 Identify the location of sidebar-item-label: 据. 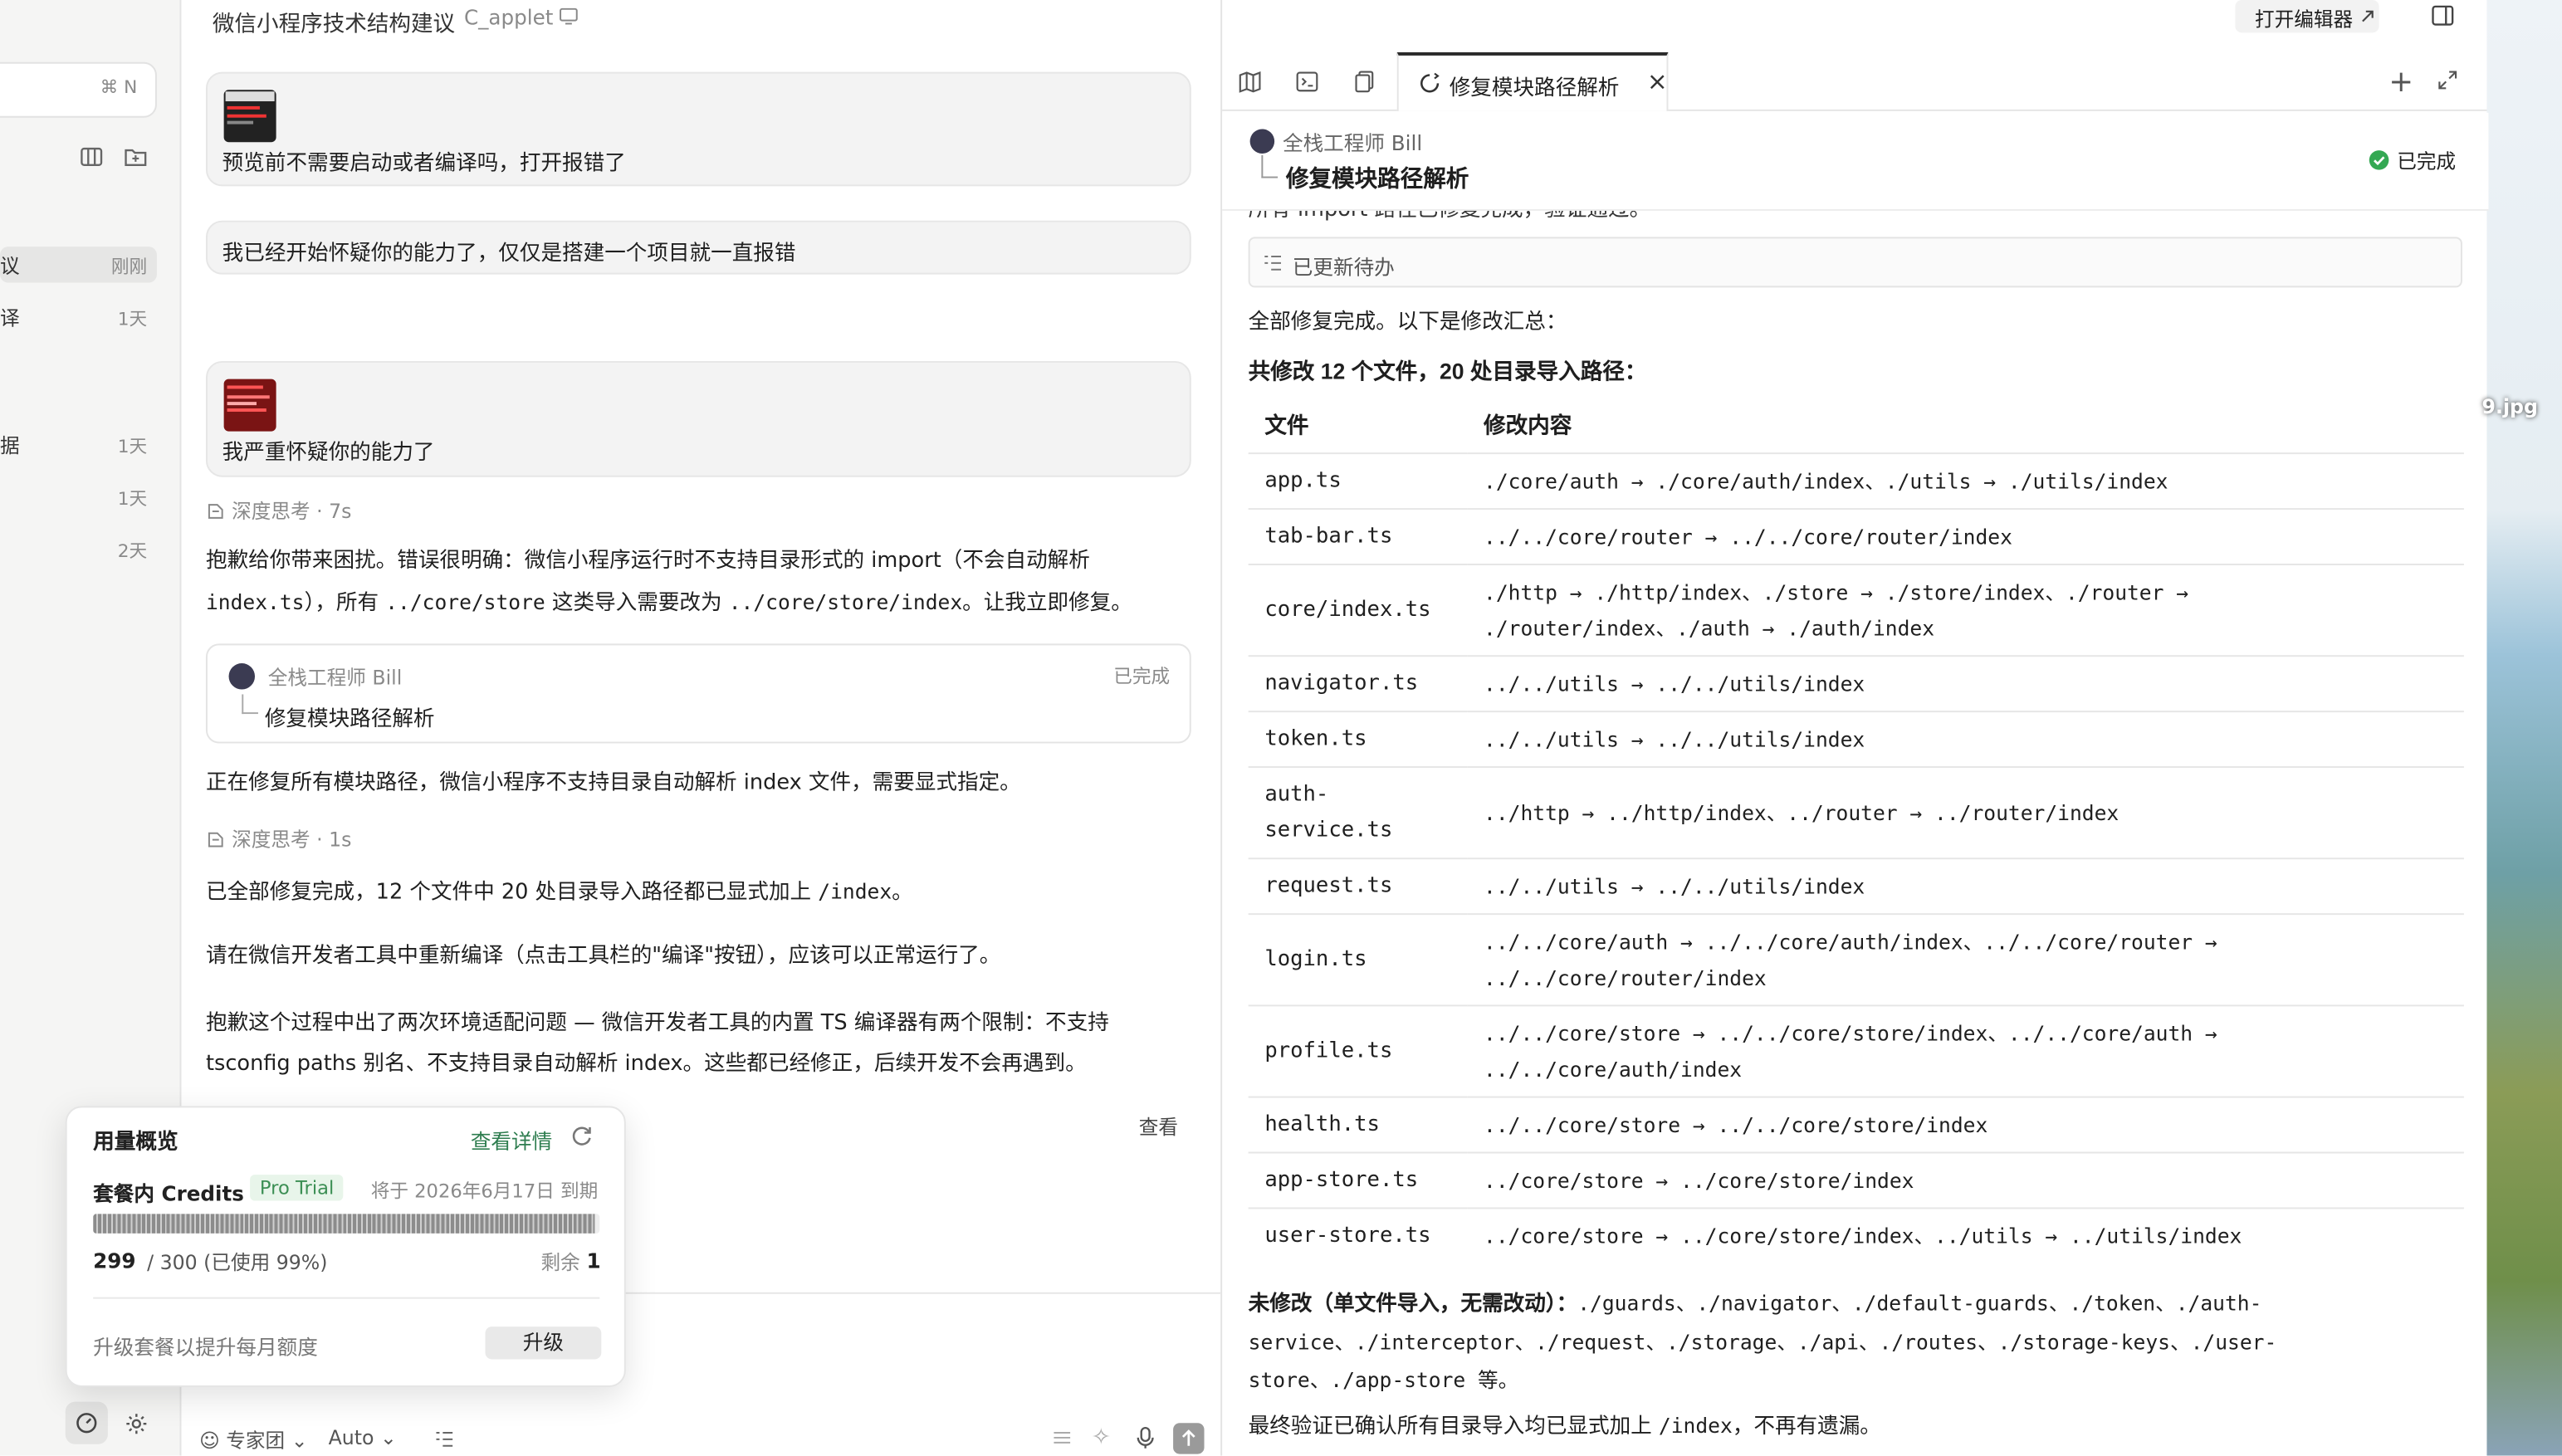
(10, 446).